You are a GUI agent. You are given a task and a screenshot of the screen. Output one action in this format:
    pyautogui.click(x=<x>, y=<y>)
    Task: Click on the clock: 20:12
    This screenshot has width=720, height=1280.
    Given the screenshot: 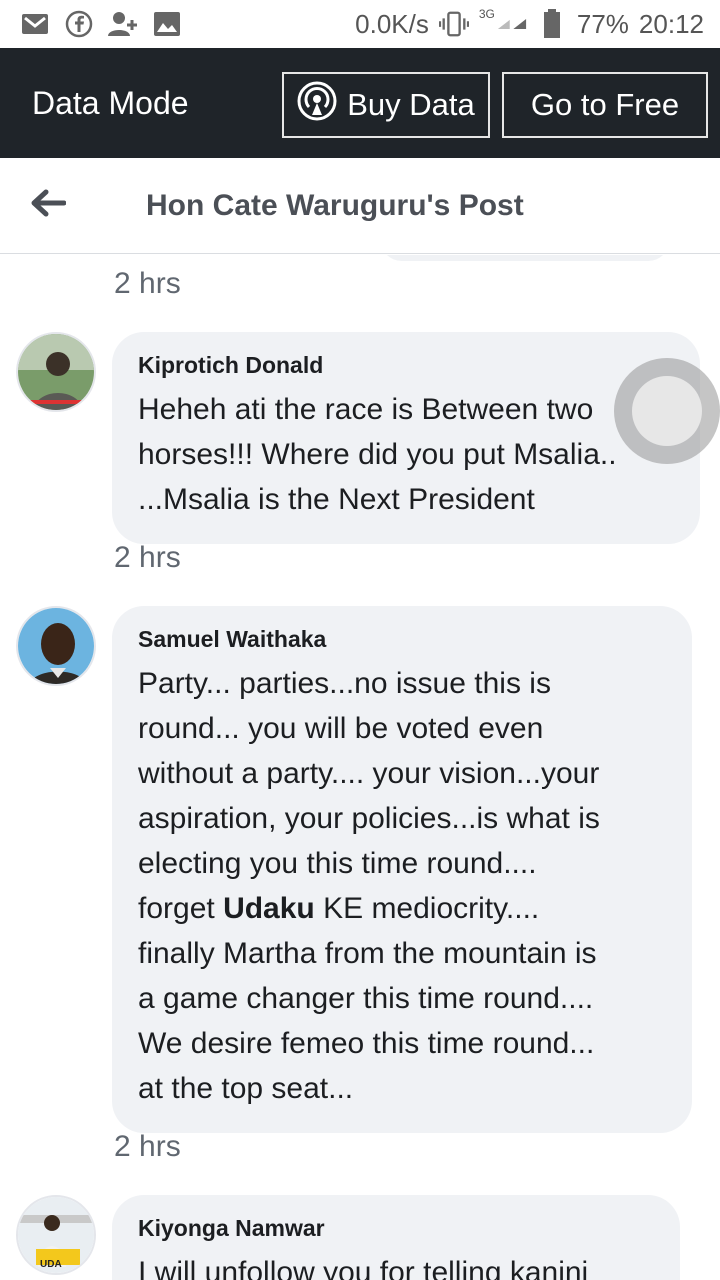 What is the action you would take?
    pyautogui.click(x=671, y=23)
    